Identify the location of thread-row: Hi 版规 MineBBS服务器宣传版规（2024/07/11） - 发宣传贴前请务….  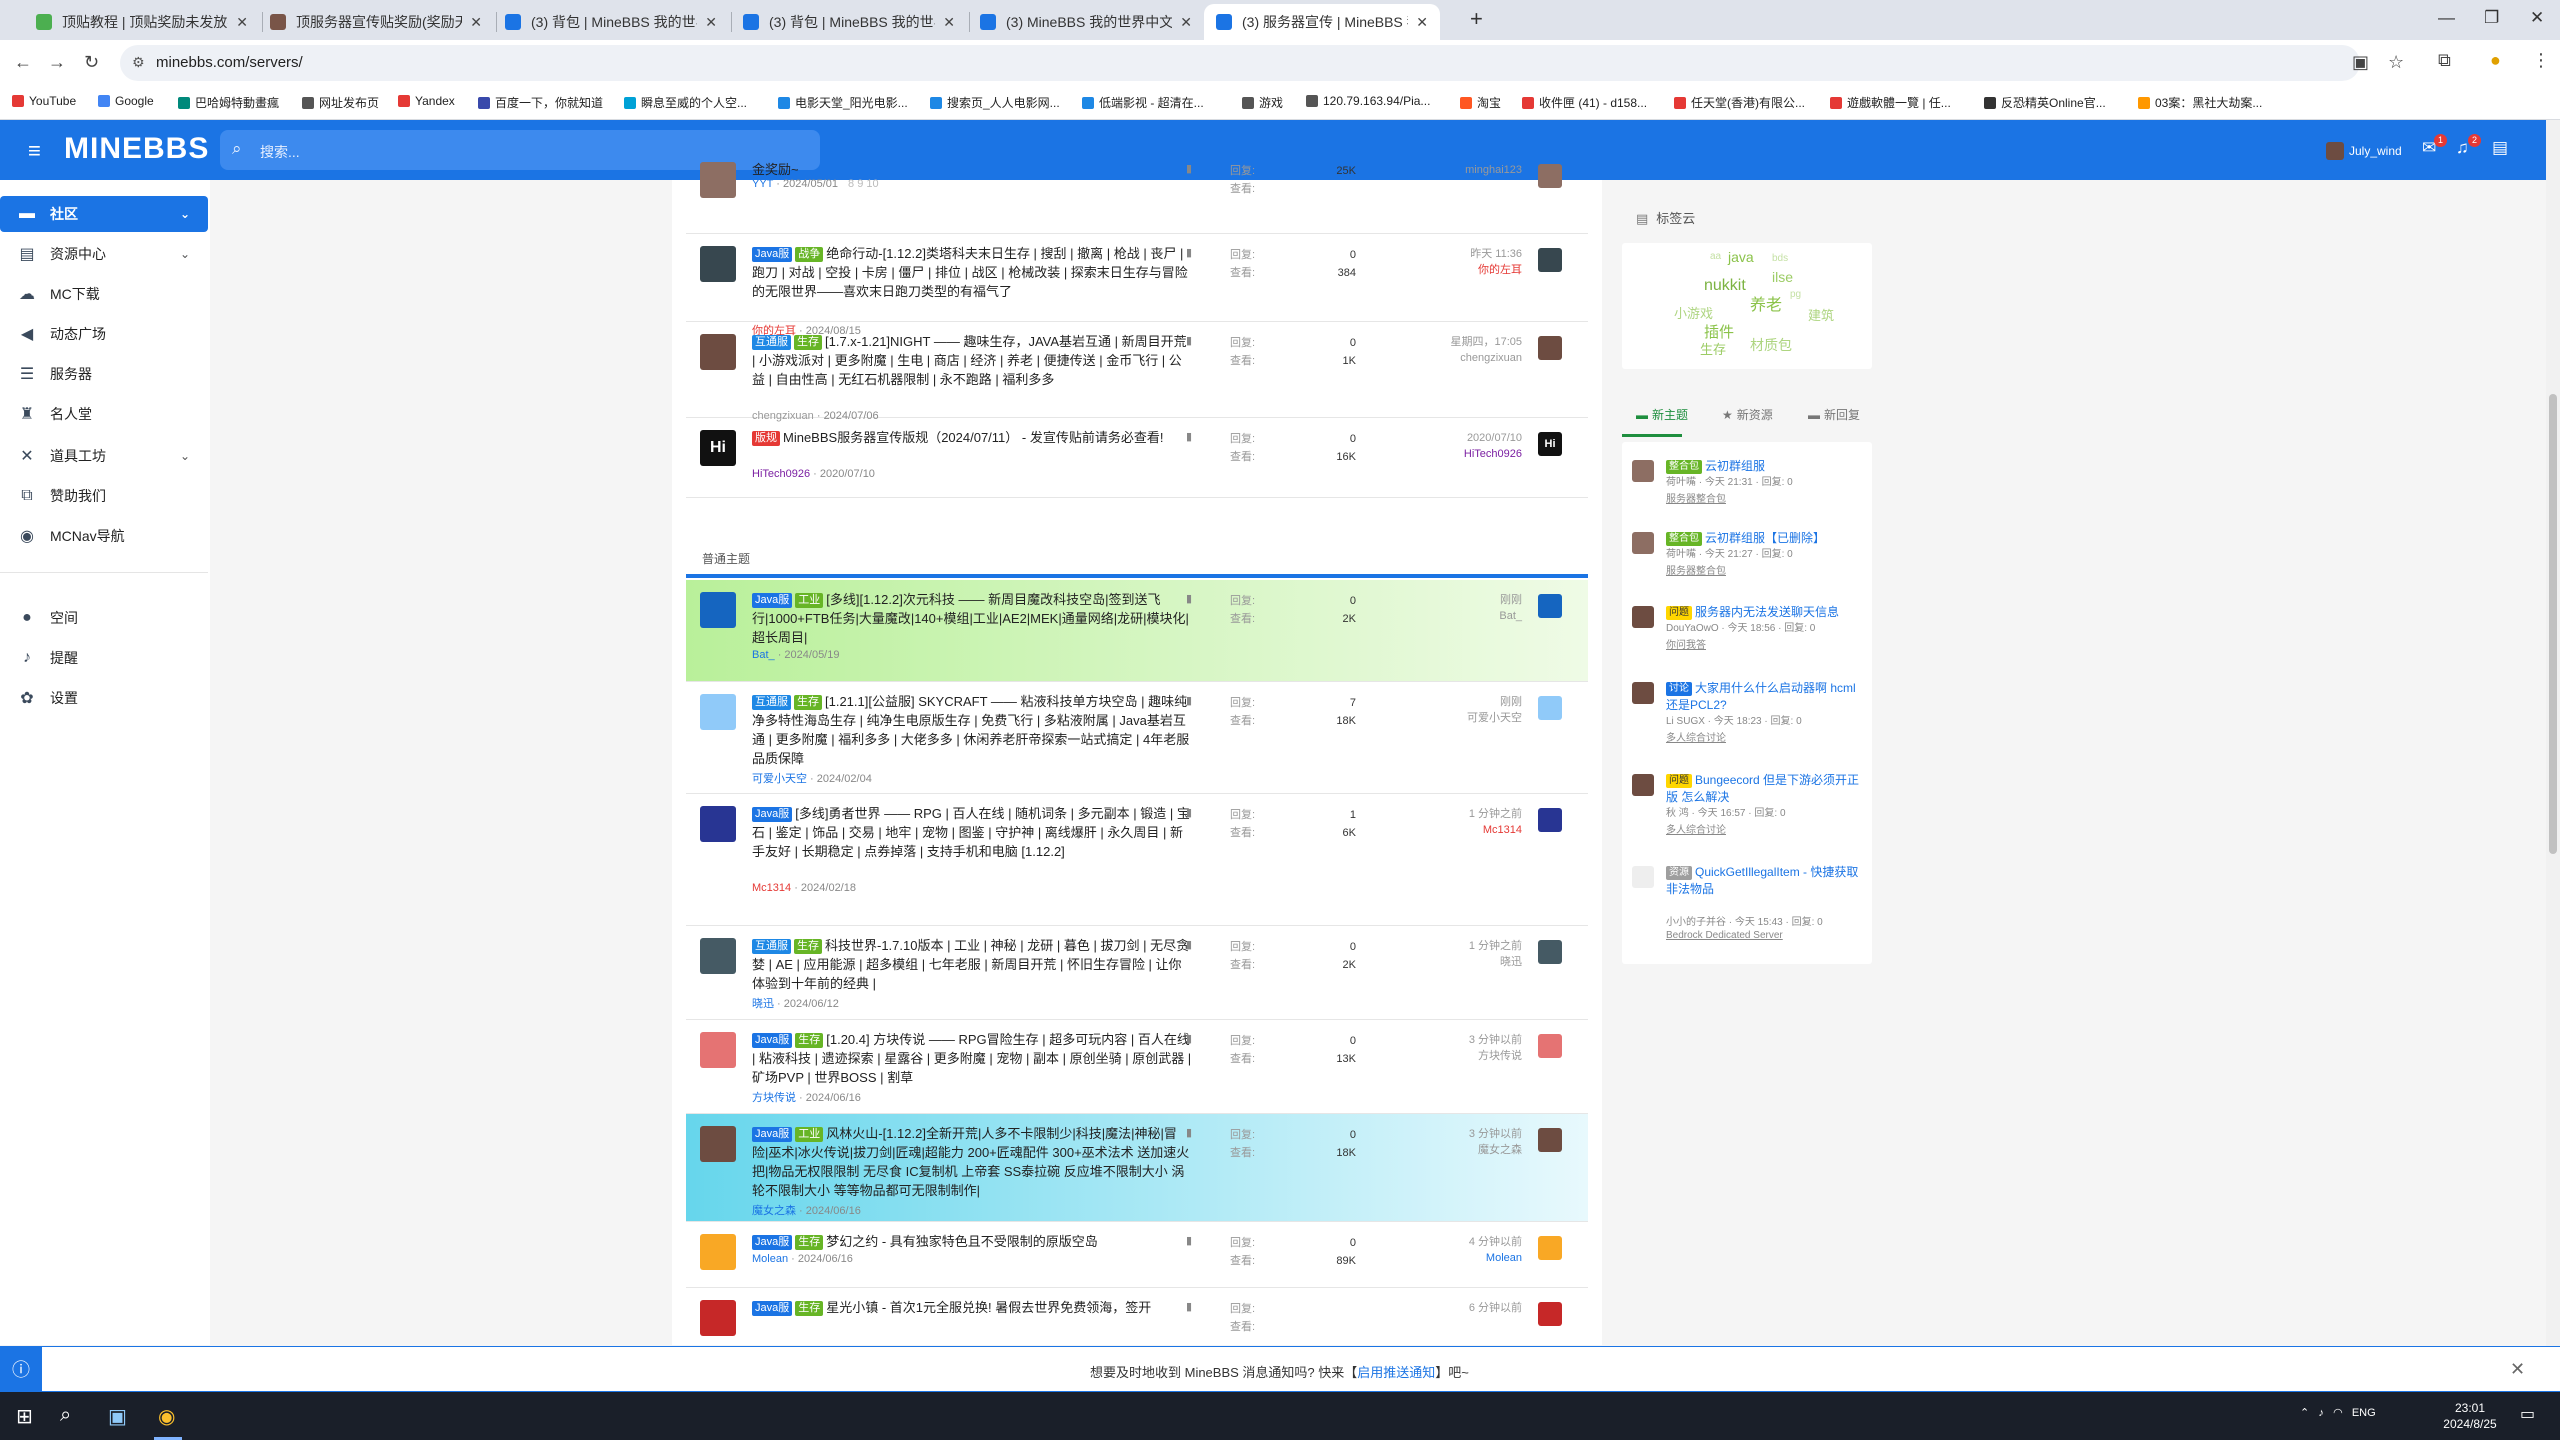
(1137, 458).